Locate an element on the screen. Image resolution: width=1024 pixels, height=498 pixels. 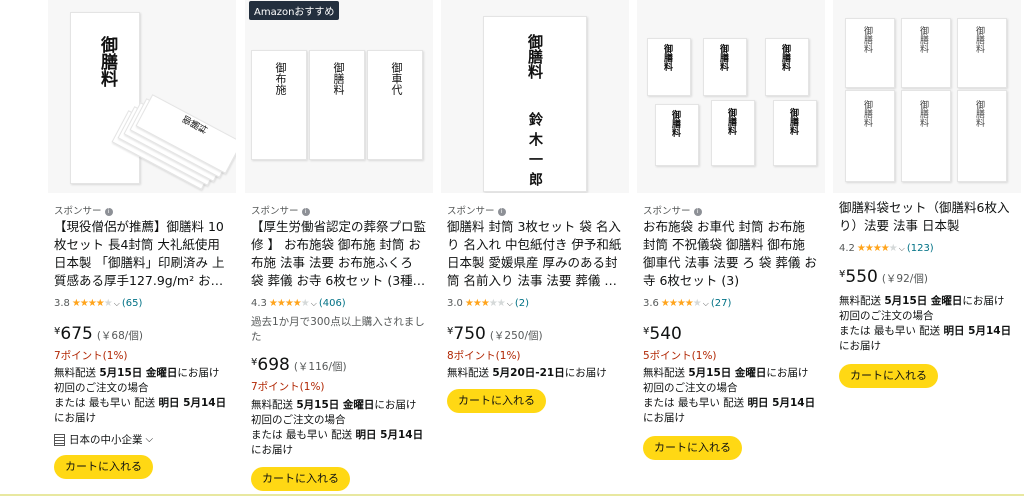
seller-badge: 日本の中小企業 ⌵ is located at coordinates (104, 439).